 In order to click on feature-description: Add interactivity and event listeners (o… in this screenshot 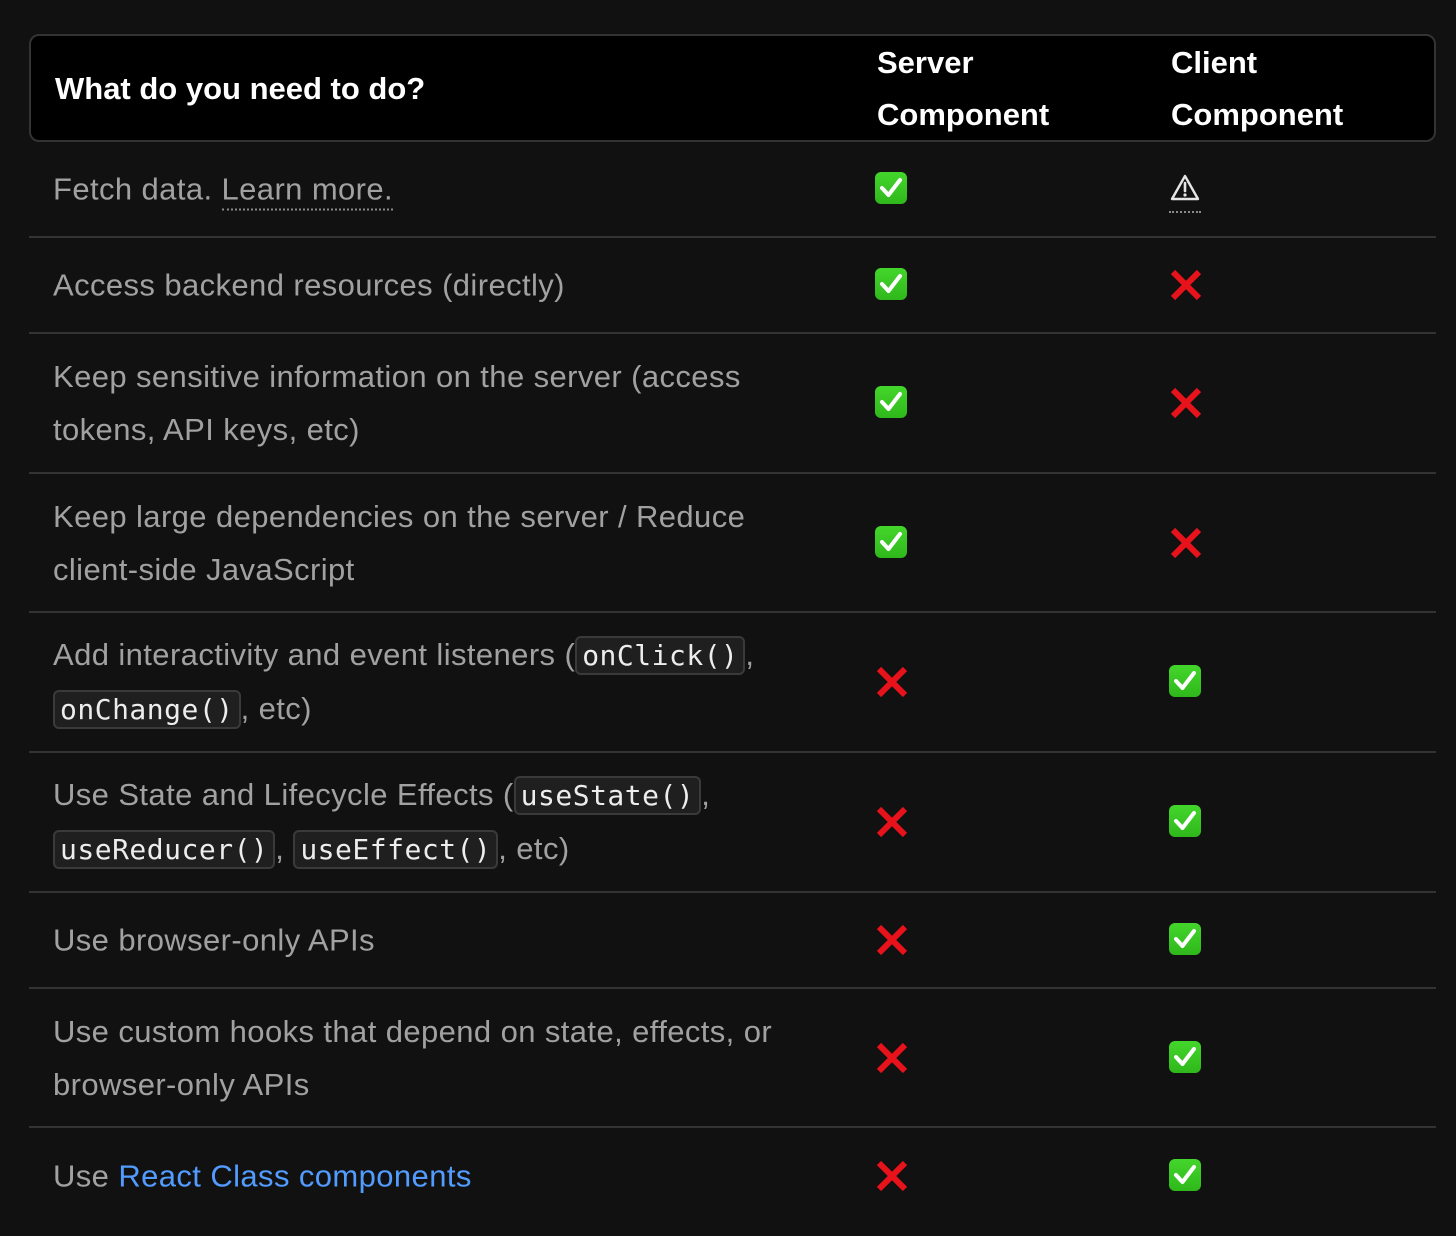, I will do `click(433, 682)`.